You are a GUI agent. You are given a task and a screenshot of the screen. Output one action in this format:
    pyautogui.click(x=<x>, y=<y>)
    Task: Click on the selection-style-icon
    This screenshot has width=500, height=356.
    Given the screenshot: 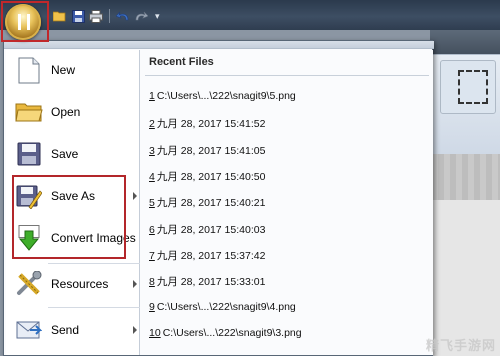 What is the action you would take?
    pyautogui.click(x=473, y=87)
    